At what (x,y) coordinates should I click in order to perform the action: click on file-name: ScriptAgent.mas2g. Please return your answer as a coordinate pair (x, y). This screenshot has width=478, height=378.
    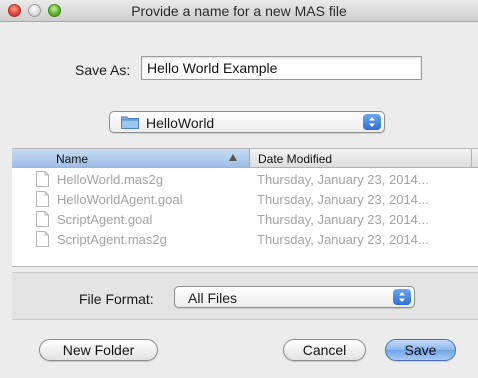
    Looking at the image, I should click on (112, 239).